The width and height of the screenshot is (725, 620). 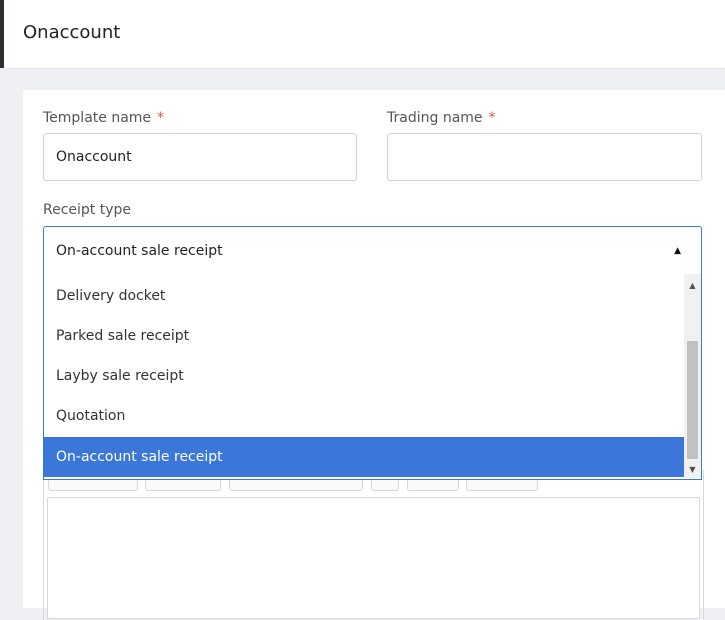 What do you see at coordinates (200, 157) in the screenshot?
I see `template-name-input: Onaccount` at bounding box center [200, 157].